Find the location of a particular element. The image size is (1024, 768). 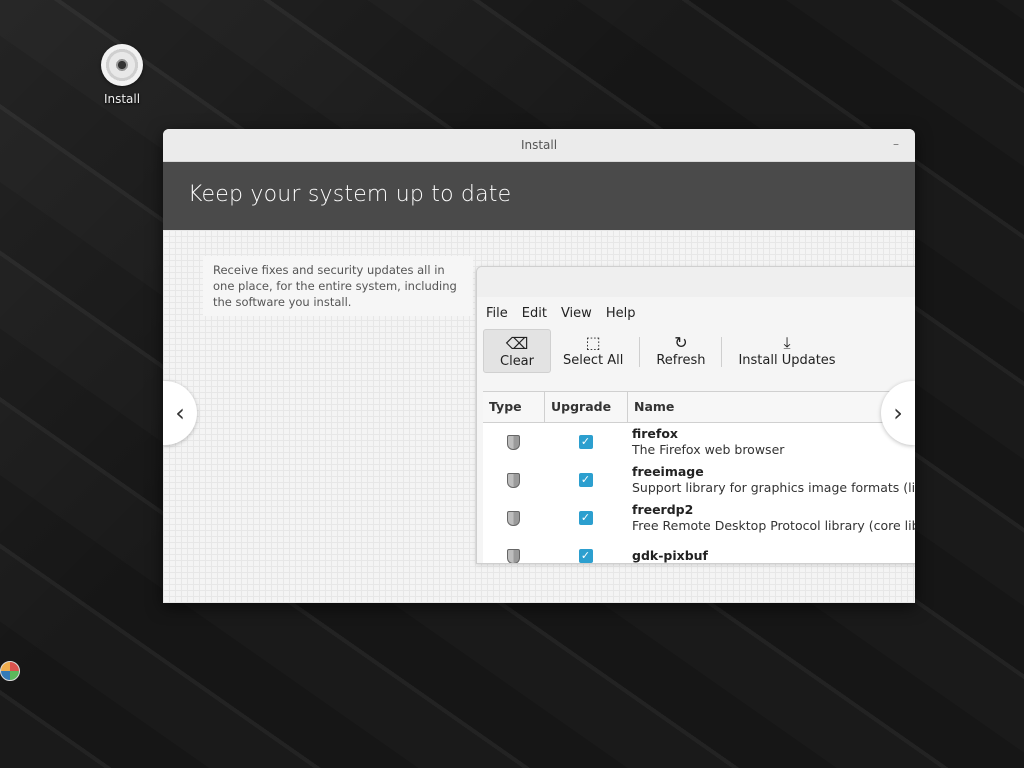

chevron-left-icon: ‹ is located at coordinates (180, 413).